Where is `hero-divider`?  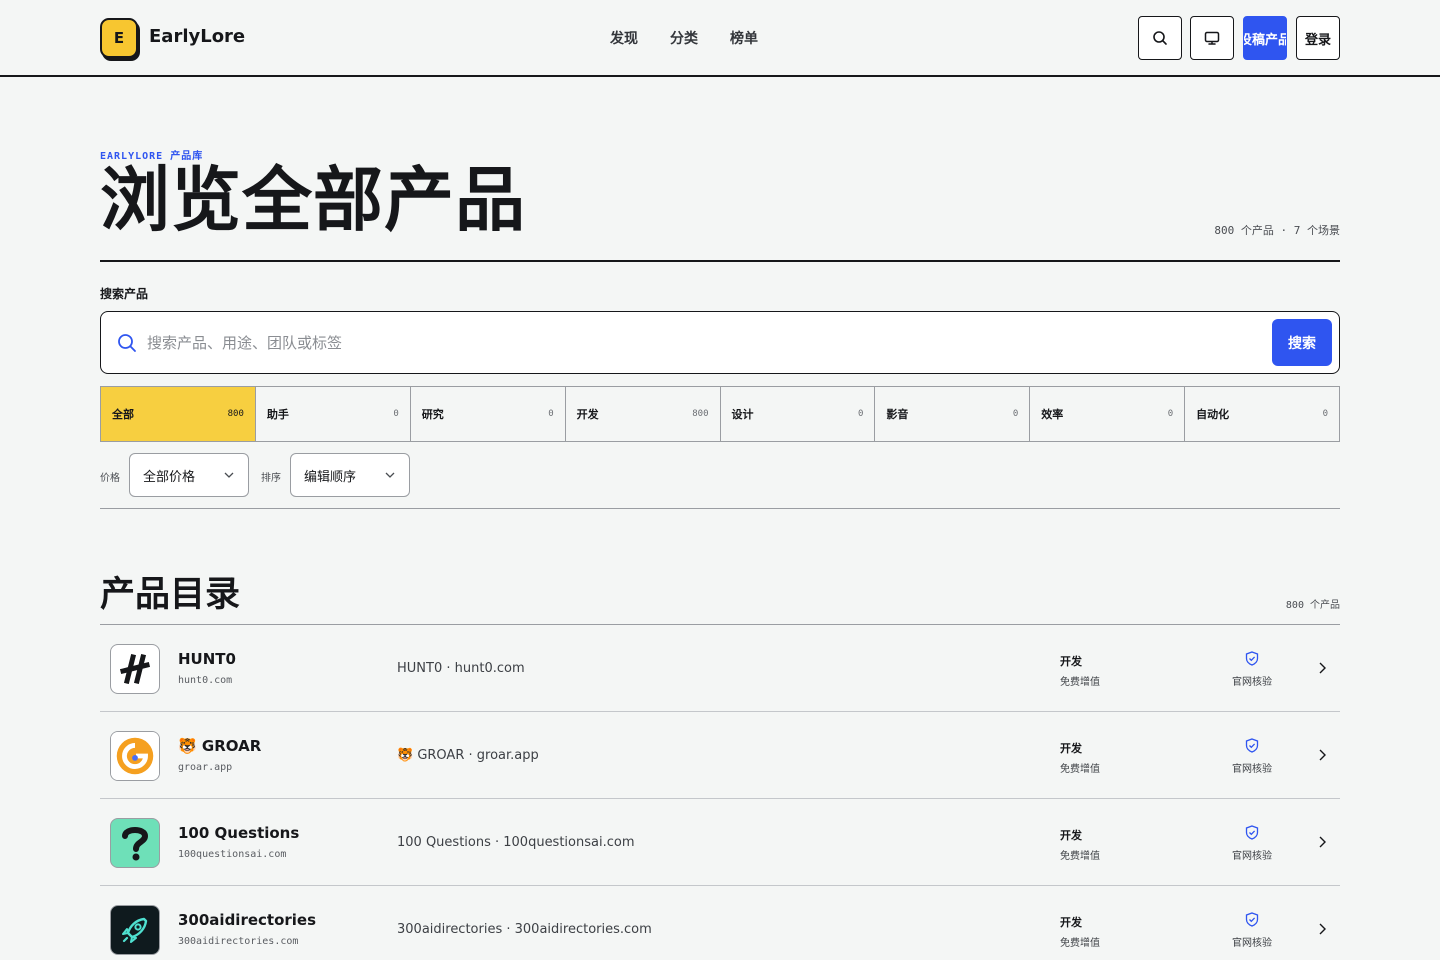 hero-divider is located at coordinates (720, 261).